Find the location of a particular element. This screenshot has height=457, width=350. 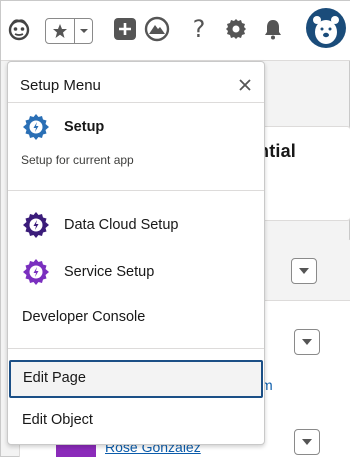

global-header: ? is located at coordinates (175, 31).